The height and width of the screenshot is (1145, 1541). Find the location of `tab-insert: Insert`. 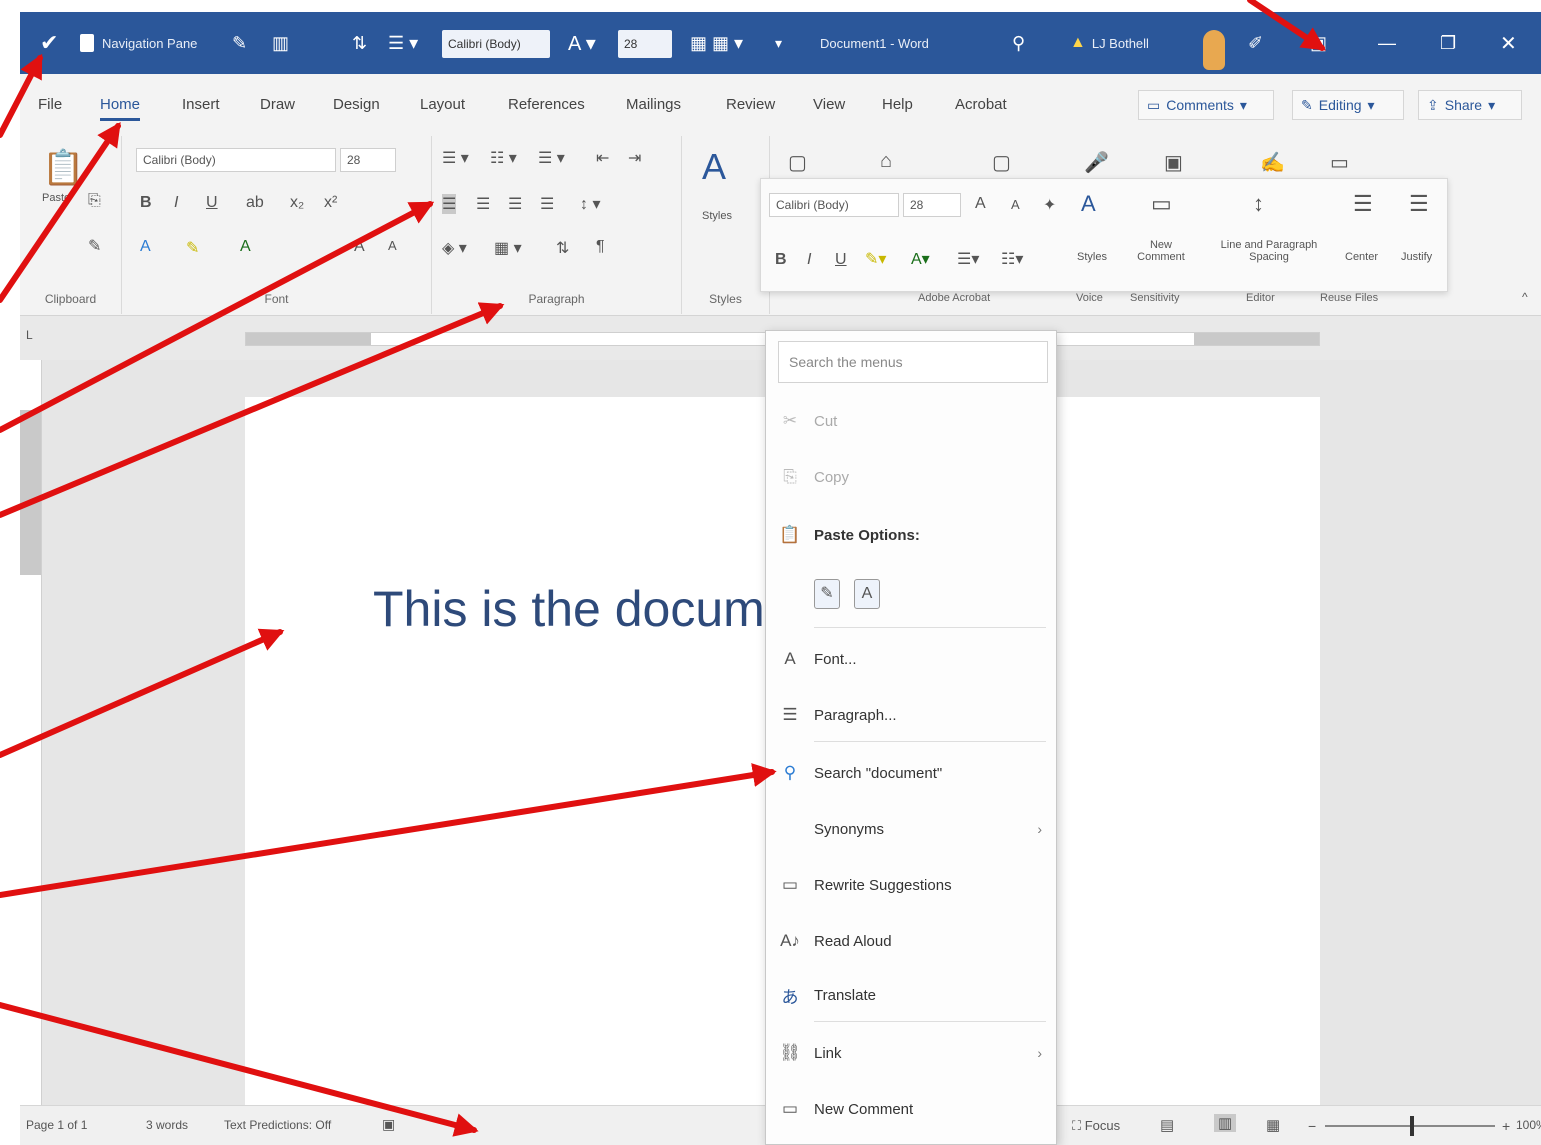

tab-insert: Insert is located at coordinates (201, 104).